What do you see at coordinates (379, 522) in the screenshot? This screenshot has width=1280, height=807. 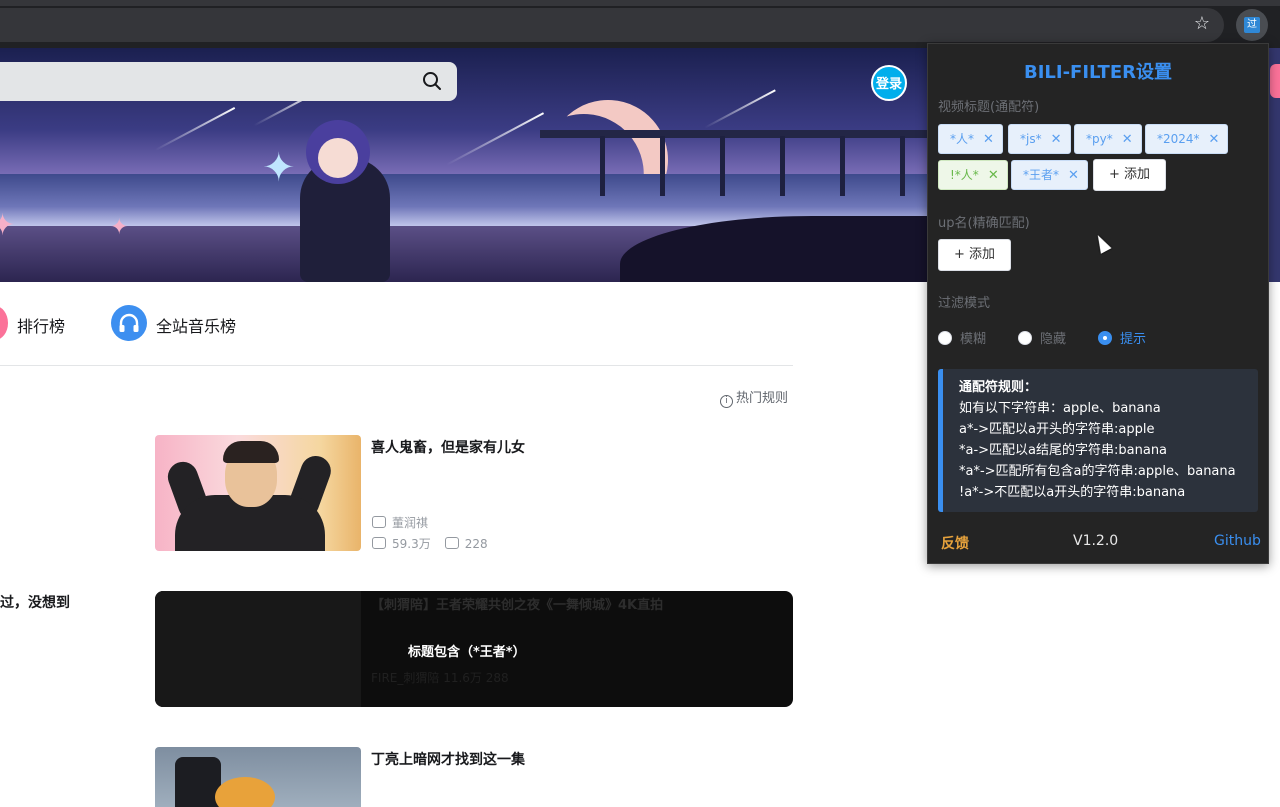 I see `up-icon` at bounding box center [379, 522].